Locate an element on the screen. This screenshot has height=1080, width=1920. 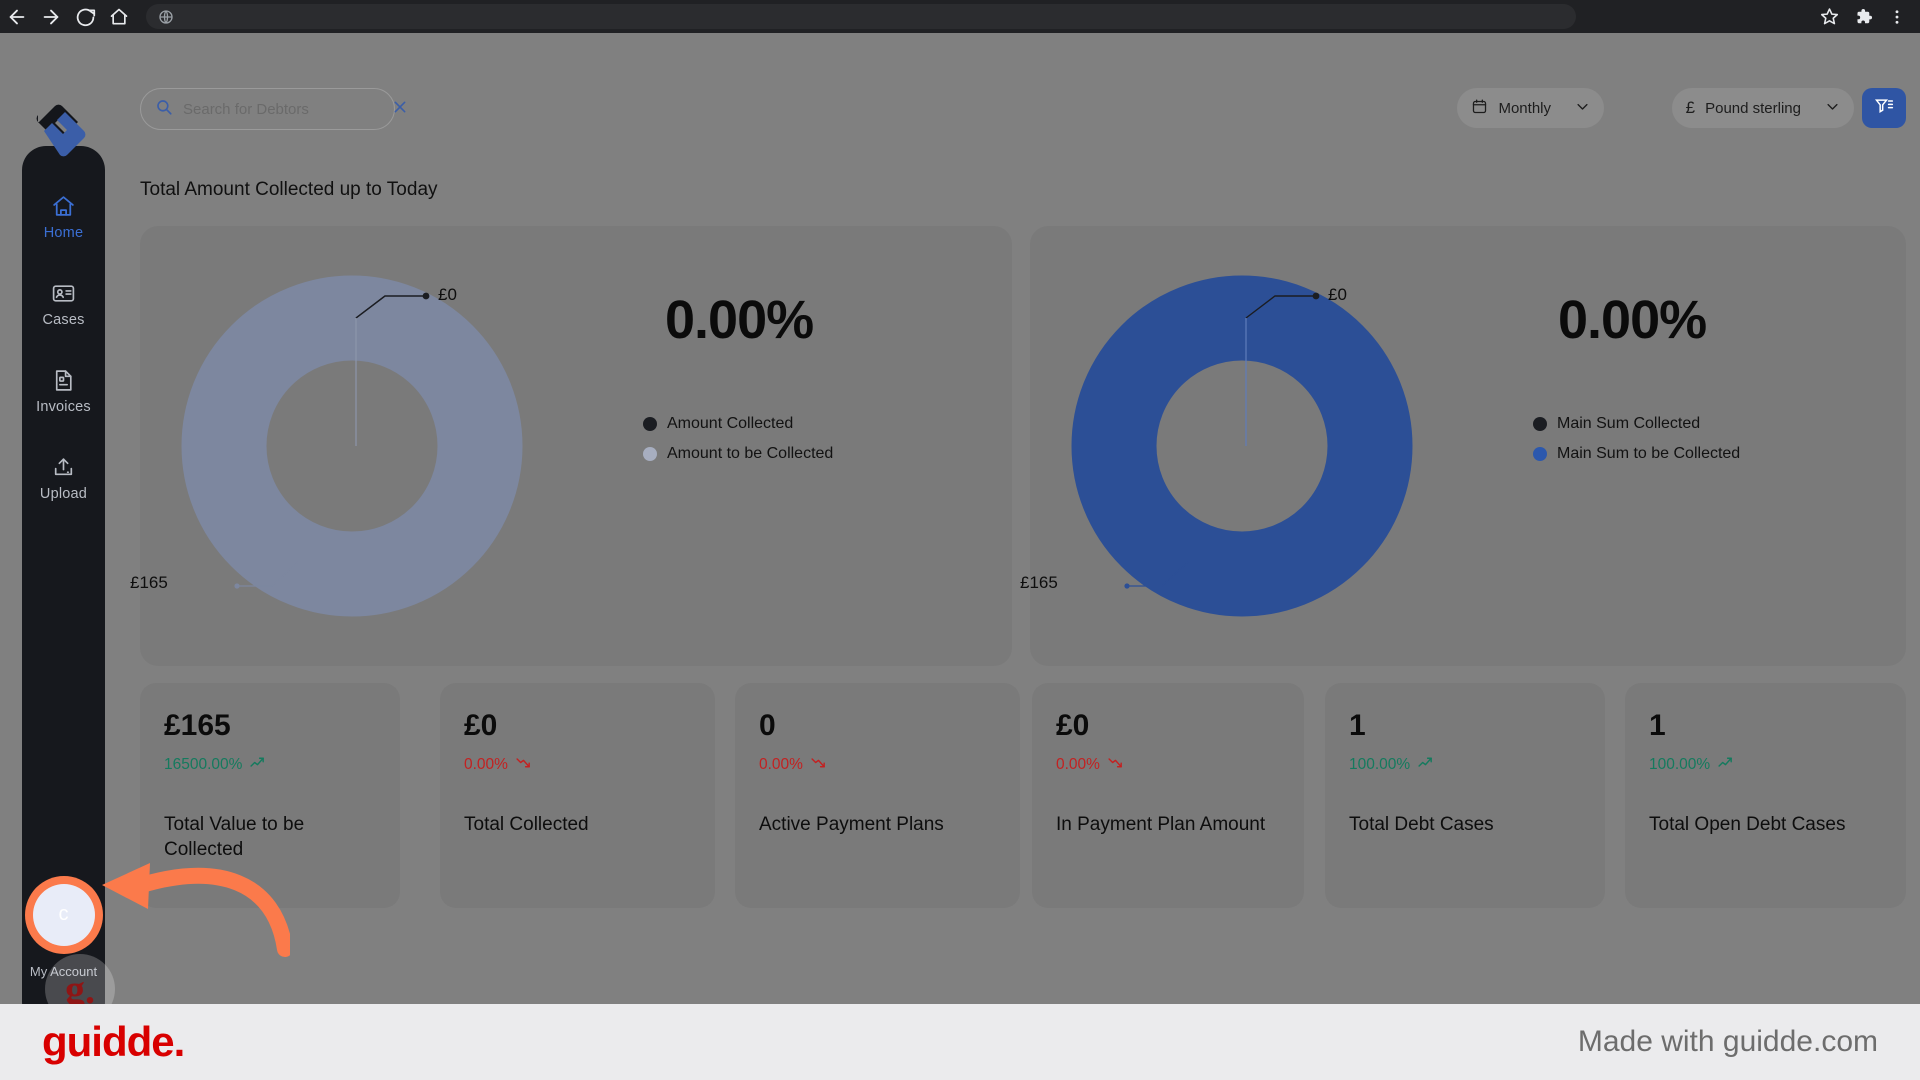
legend-label: Main Sum Collected is located at coordinates (1629, 423).